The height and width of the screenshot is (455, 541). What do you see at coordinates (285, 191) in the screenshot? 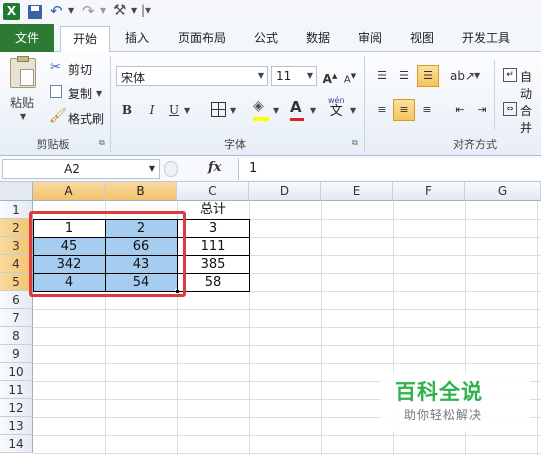
I see `column-header-d: D` at bounding box center [285, 191].